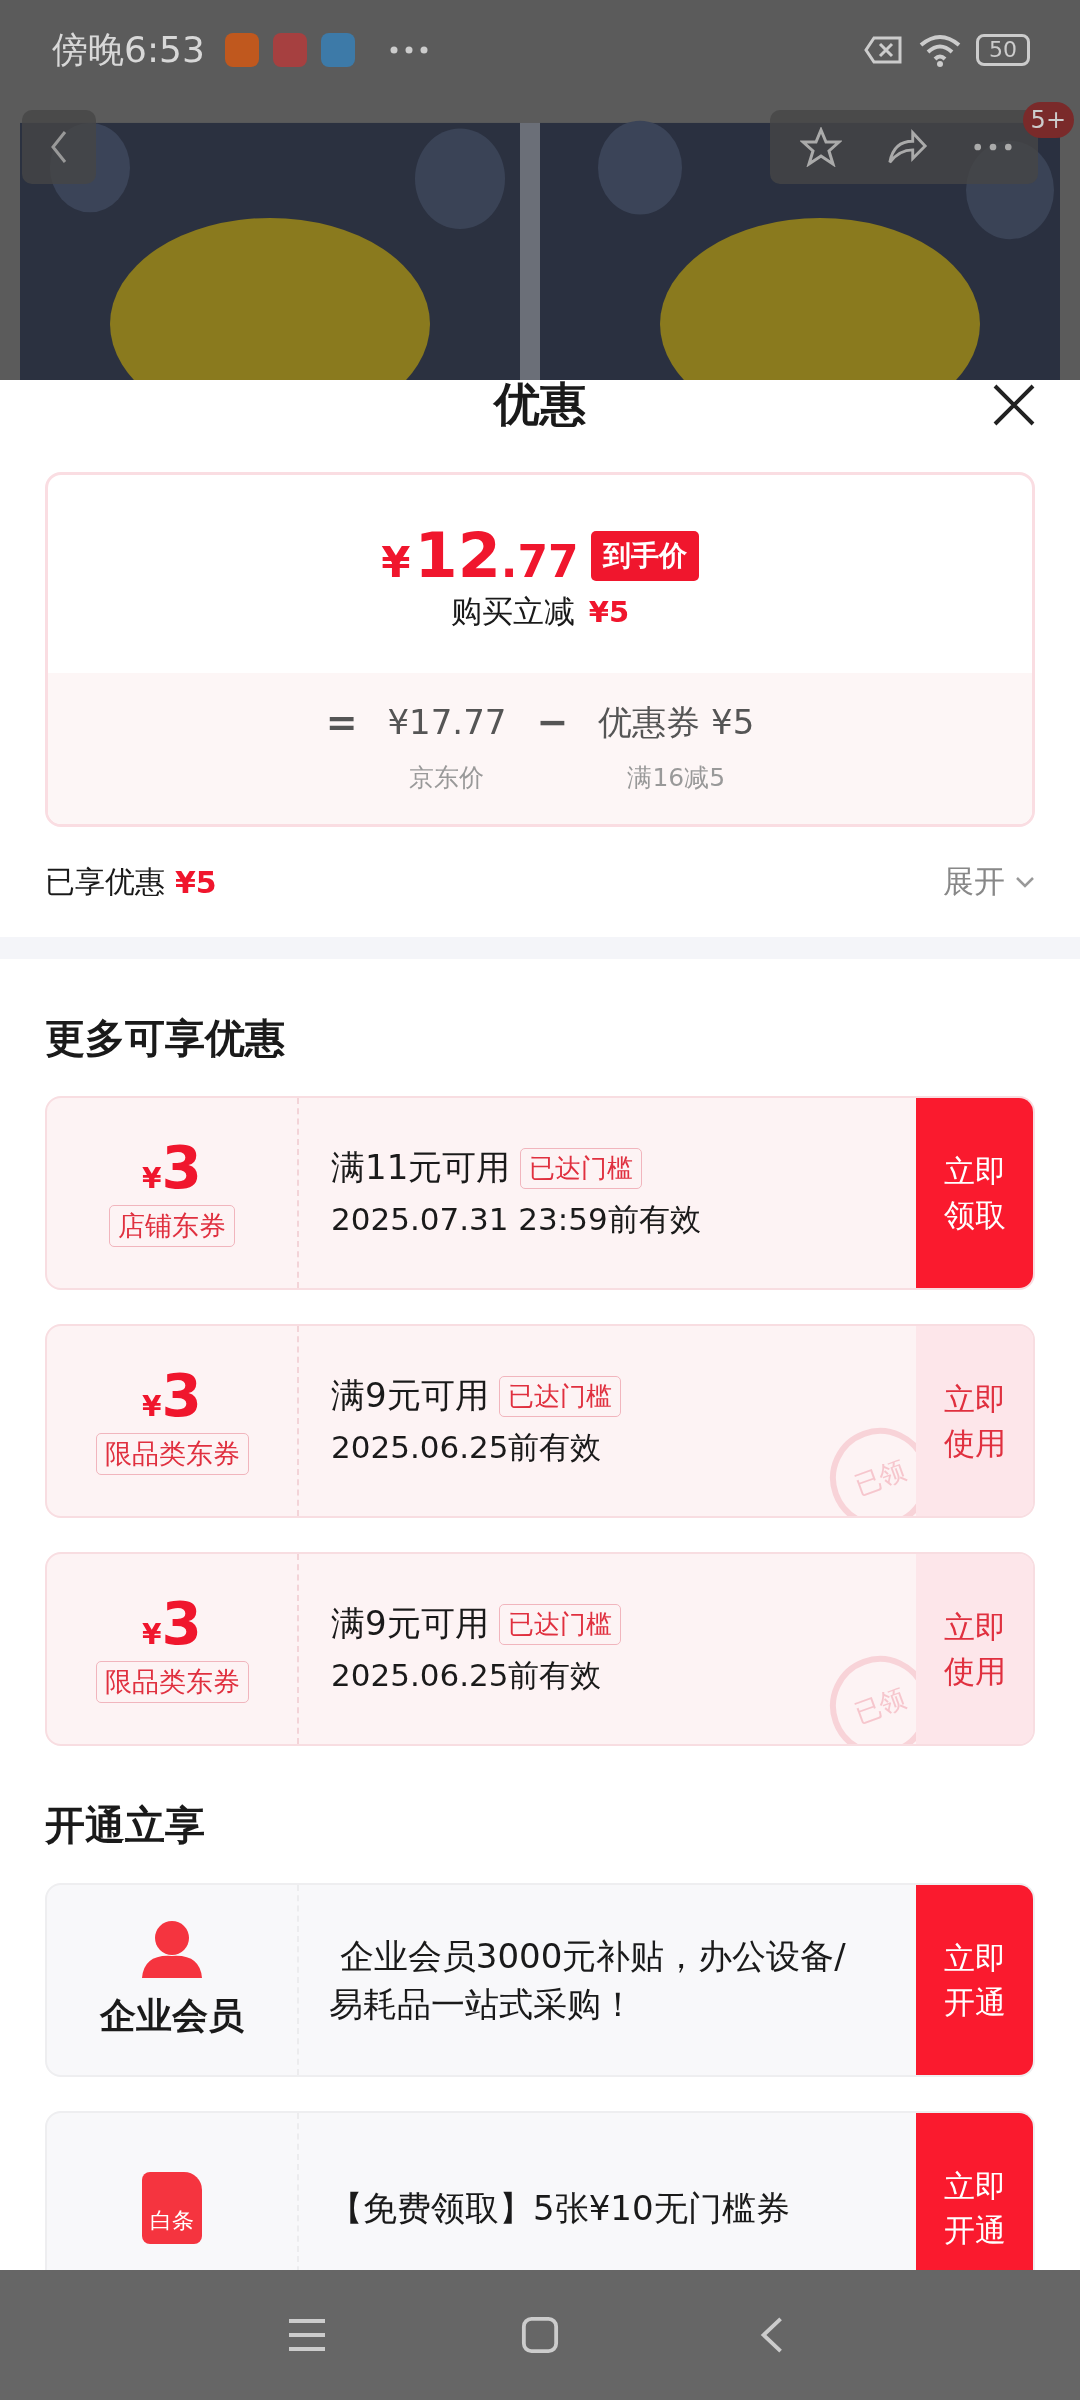 The image size is (1080, 2400). What do you see at coordinates (306, 2335) in the screenshot?
I see `menu-icon` at bounding box center [306, 2335].